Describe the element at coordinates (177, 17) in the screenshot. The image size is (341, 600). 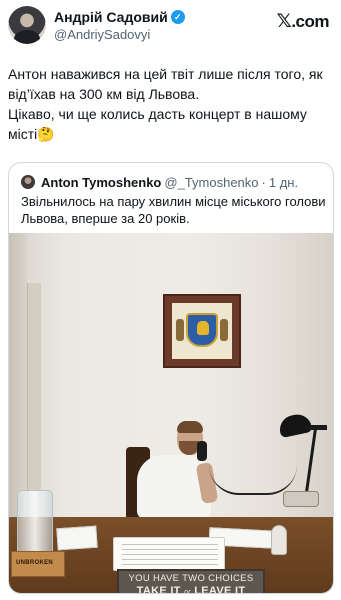
I see `verified-badge-icon: ✓` at that location.